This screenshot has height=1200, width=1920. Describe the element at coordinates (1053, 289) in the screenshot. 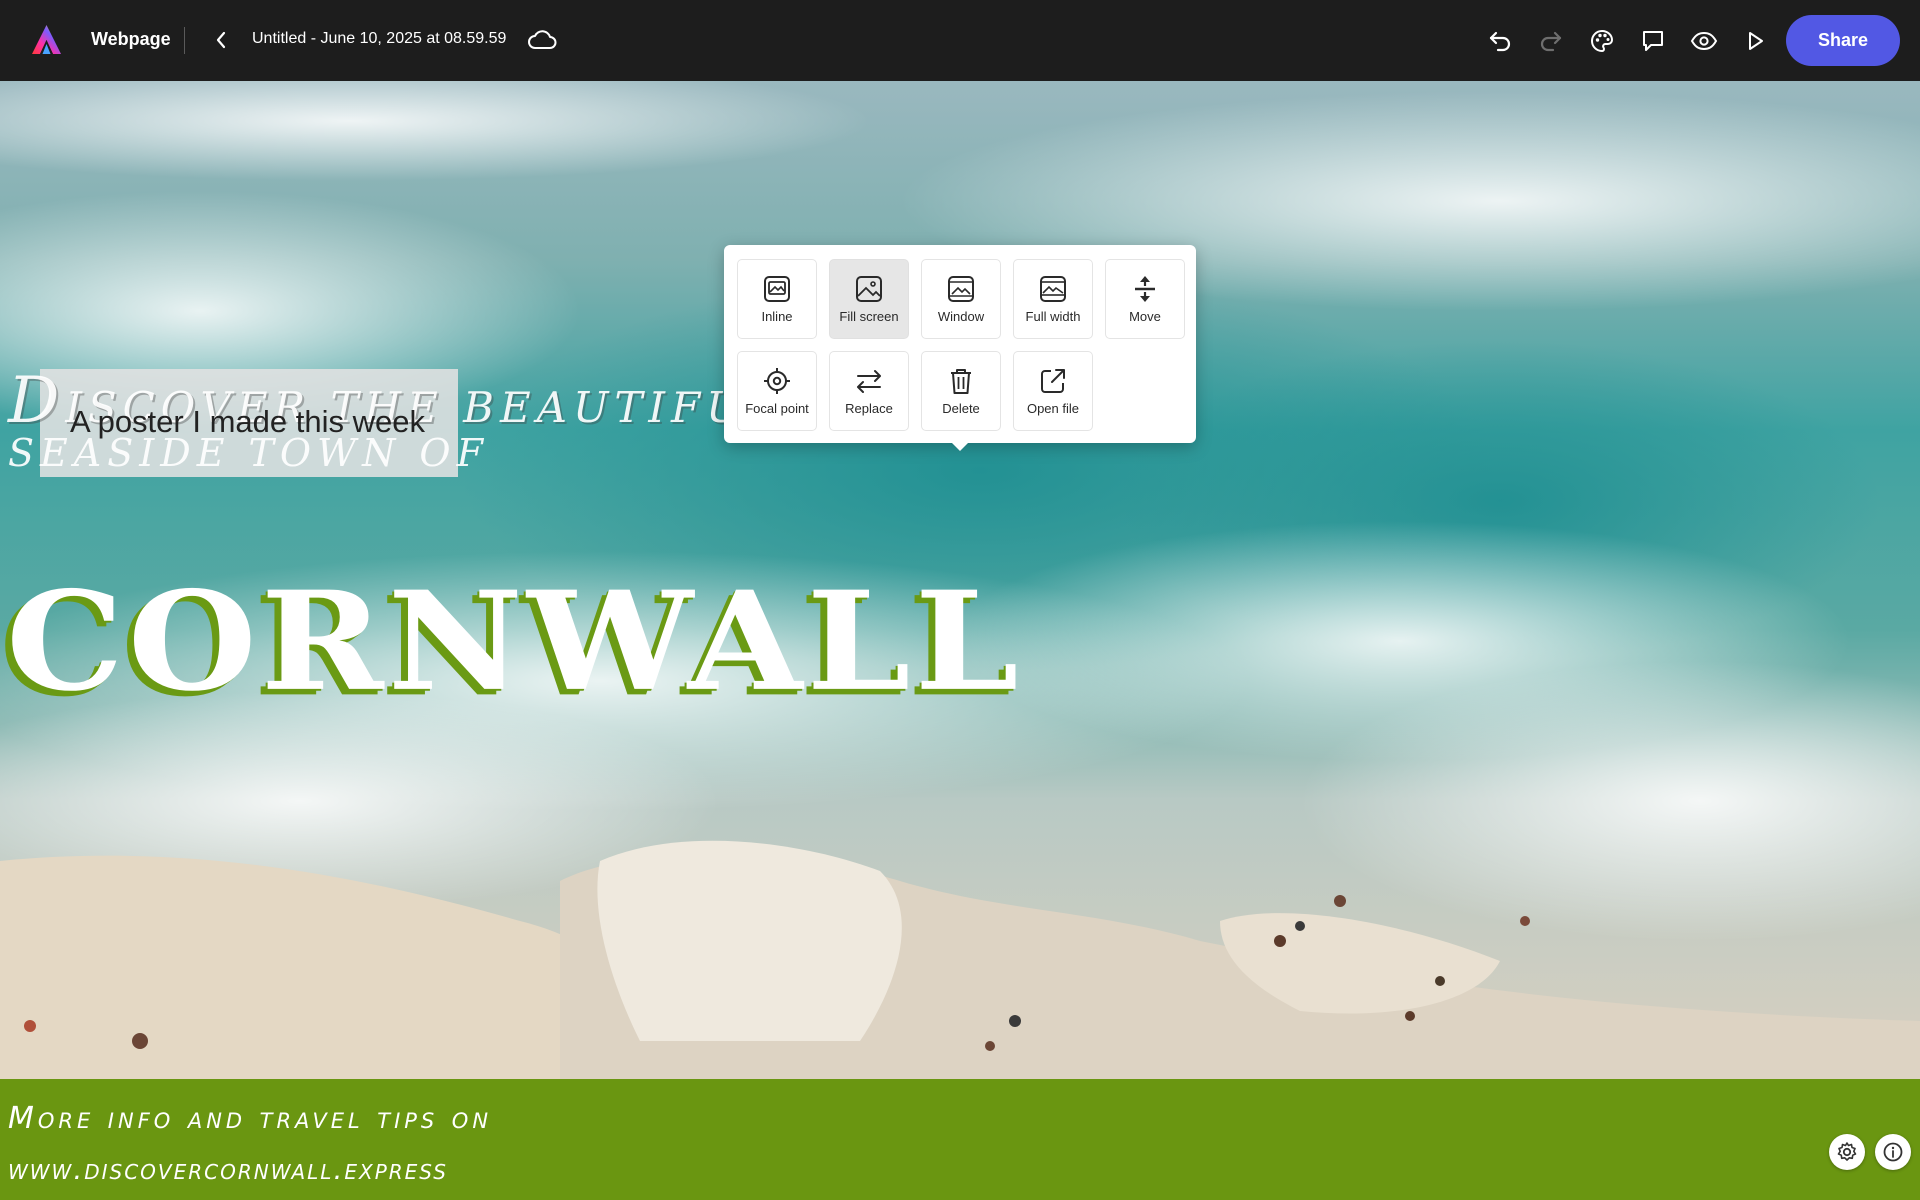

I see `image-full-width-icon` at that location.